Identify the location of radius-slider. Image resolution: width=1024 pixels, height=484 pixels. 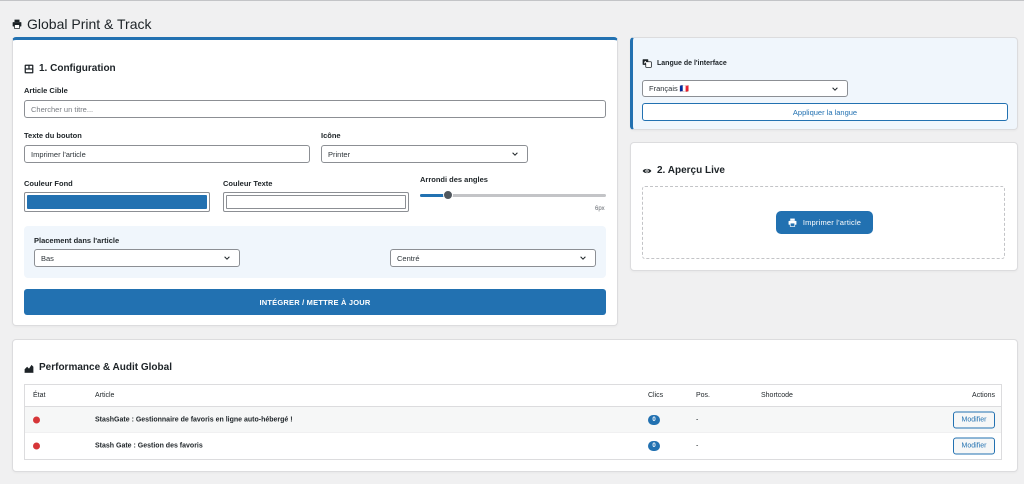
(513, 195).